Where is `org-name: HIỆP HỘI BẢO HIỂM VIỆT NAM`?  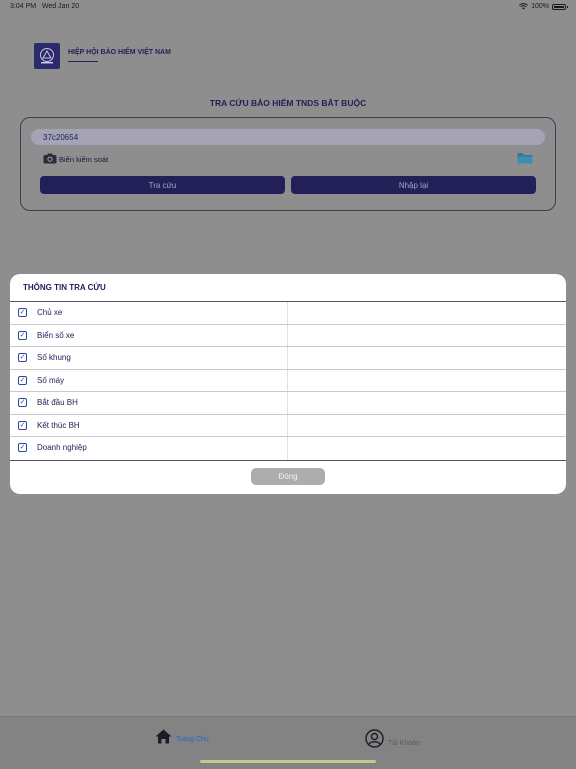
org-name: HIỆP HỘI BẢO HIỂM VIỆT NAM is located at coordinates (119, 52).